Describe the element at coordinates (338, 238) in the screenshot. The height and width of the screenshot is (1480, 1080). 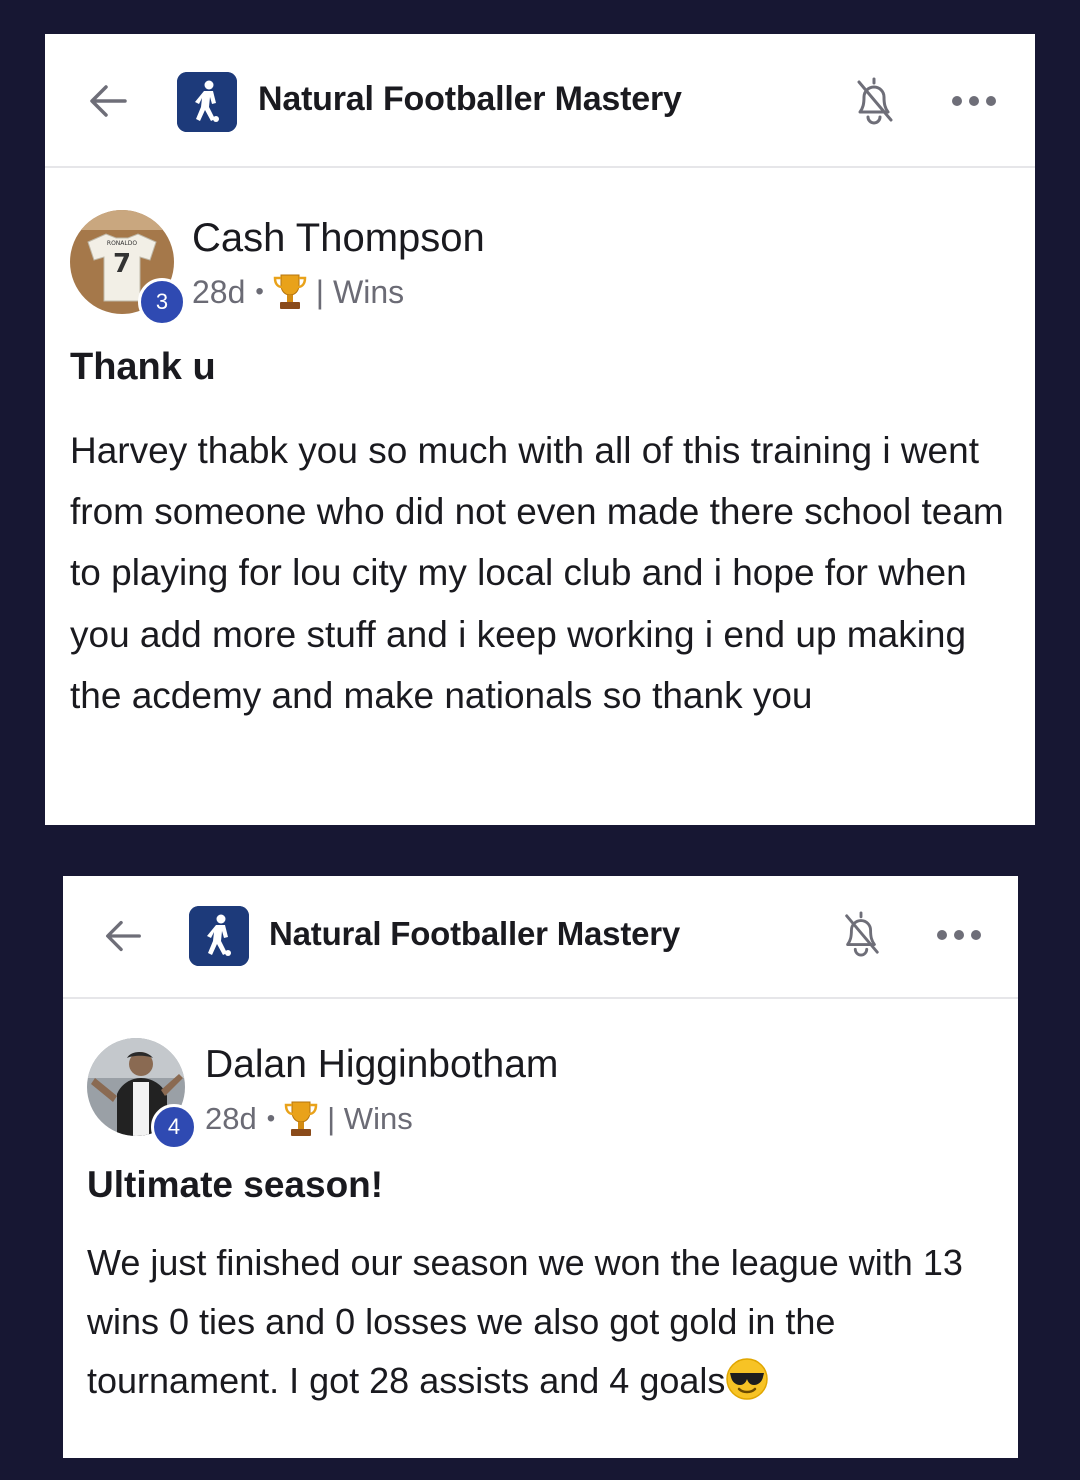
I see `author-name: Cash Thompson` at that location.